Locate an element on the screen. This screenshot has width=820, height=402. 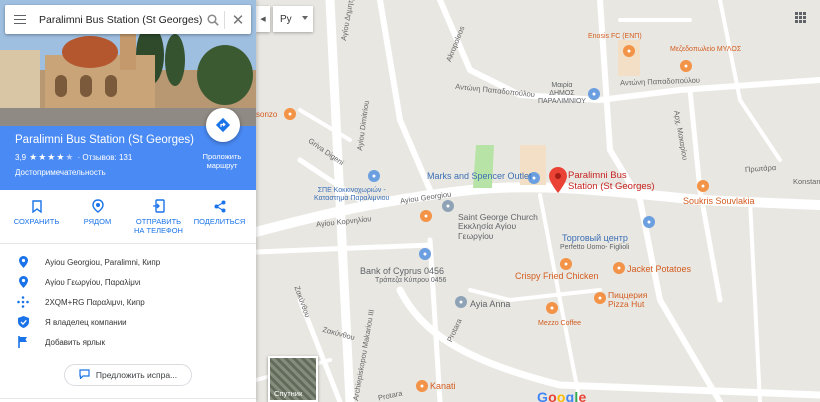
poi-label: Bank of Cyprus 0456 is located at coordinates (402, 271).